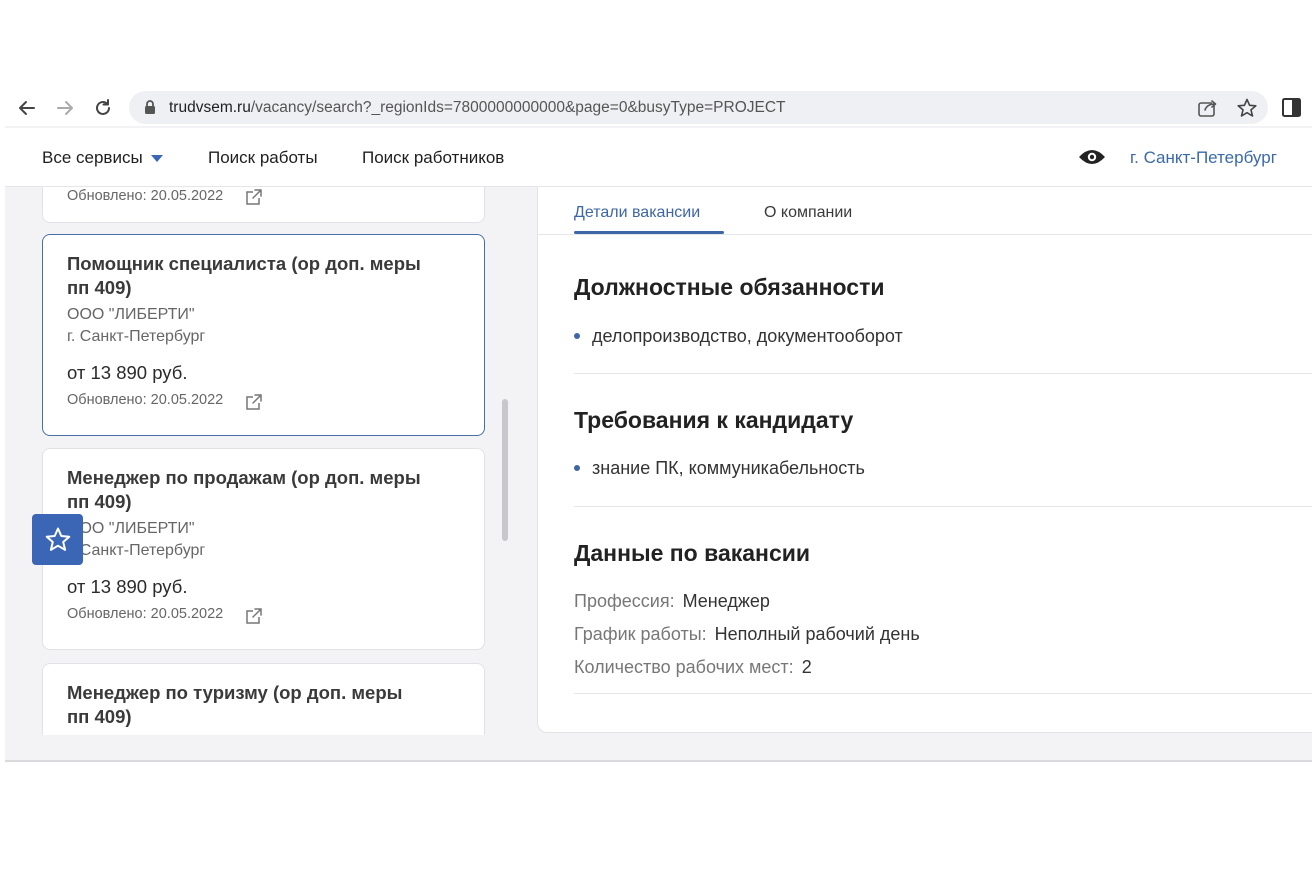 Image resolution: width=1312 pixels, height=874 pixels. Describe the element at coordinates (747, 336) in the screenshot. I see `duty-text: делопроизводство, документооборот` at that location.